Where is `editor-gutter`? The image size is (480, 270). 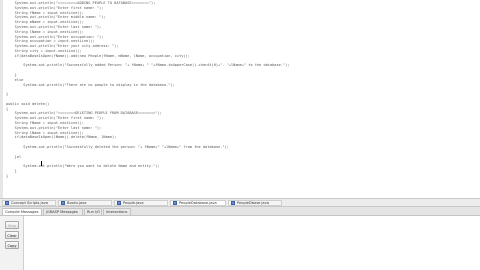
editor-gutter is located at coordinates (1, 99).